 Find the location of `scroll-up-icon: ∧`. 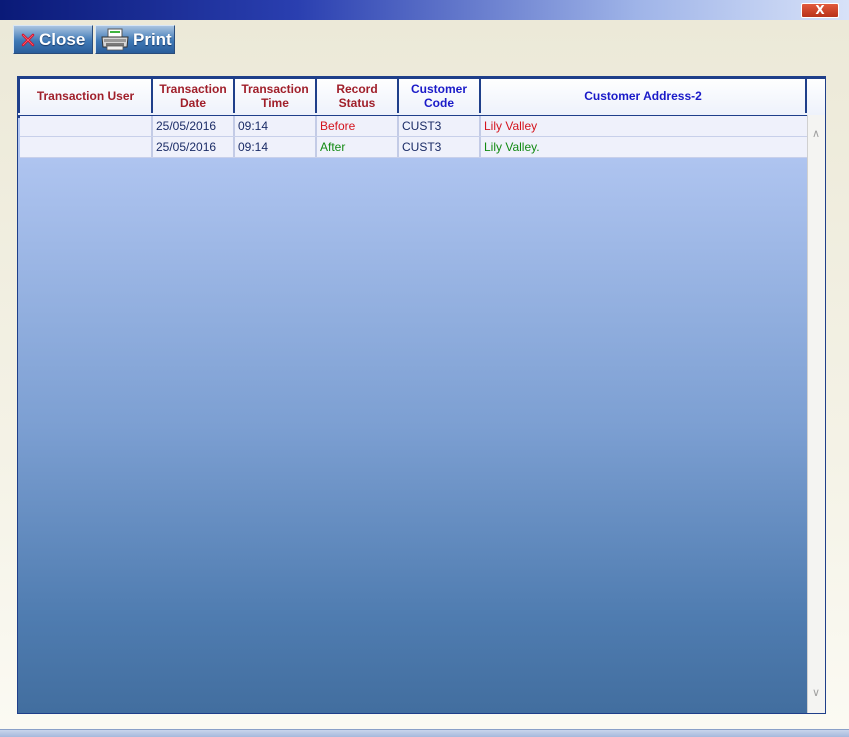

scroll-up-icon: ∧ is located at coordinates (816, 133).